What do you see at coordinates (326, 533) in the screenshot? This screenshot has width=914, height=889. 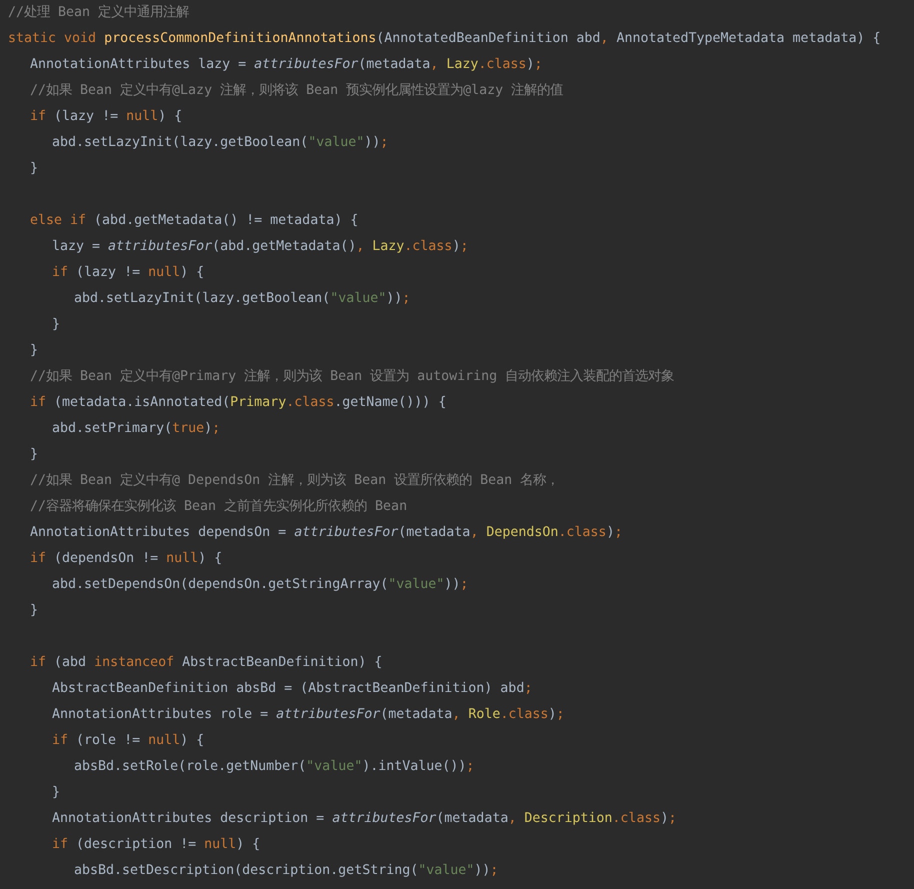 I see `code-line: AnnotationAttributes dependsOn = attributesFor(metadata, DependsOn.class);` at bounding box center [326, 533].